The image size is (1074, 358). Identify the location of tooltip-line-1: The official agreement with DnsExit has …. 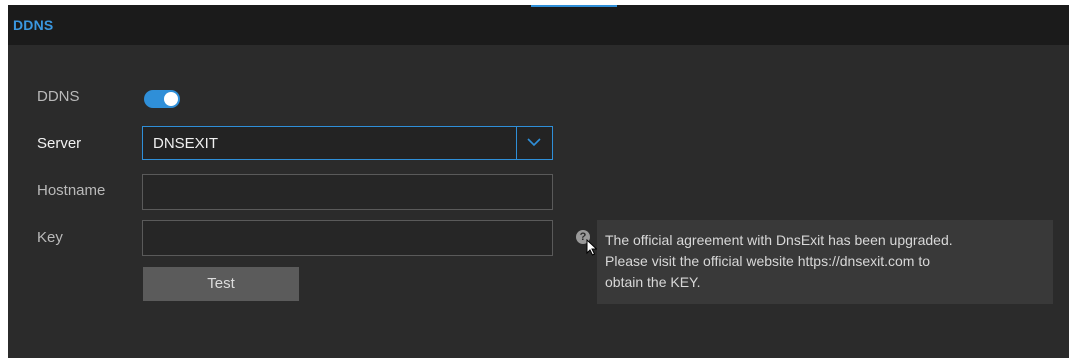
(779, 240).